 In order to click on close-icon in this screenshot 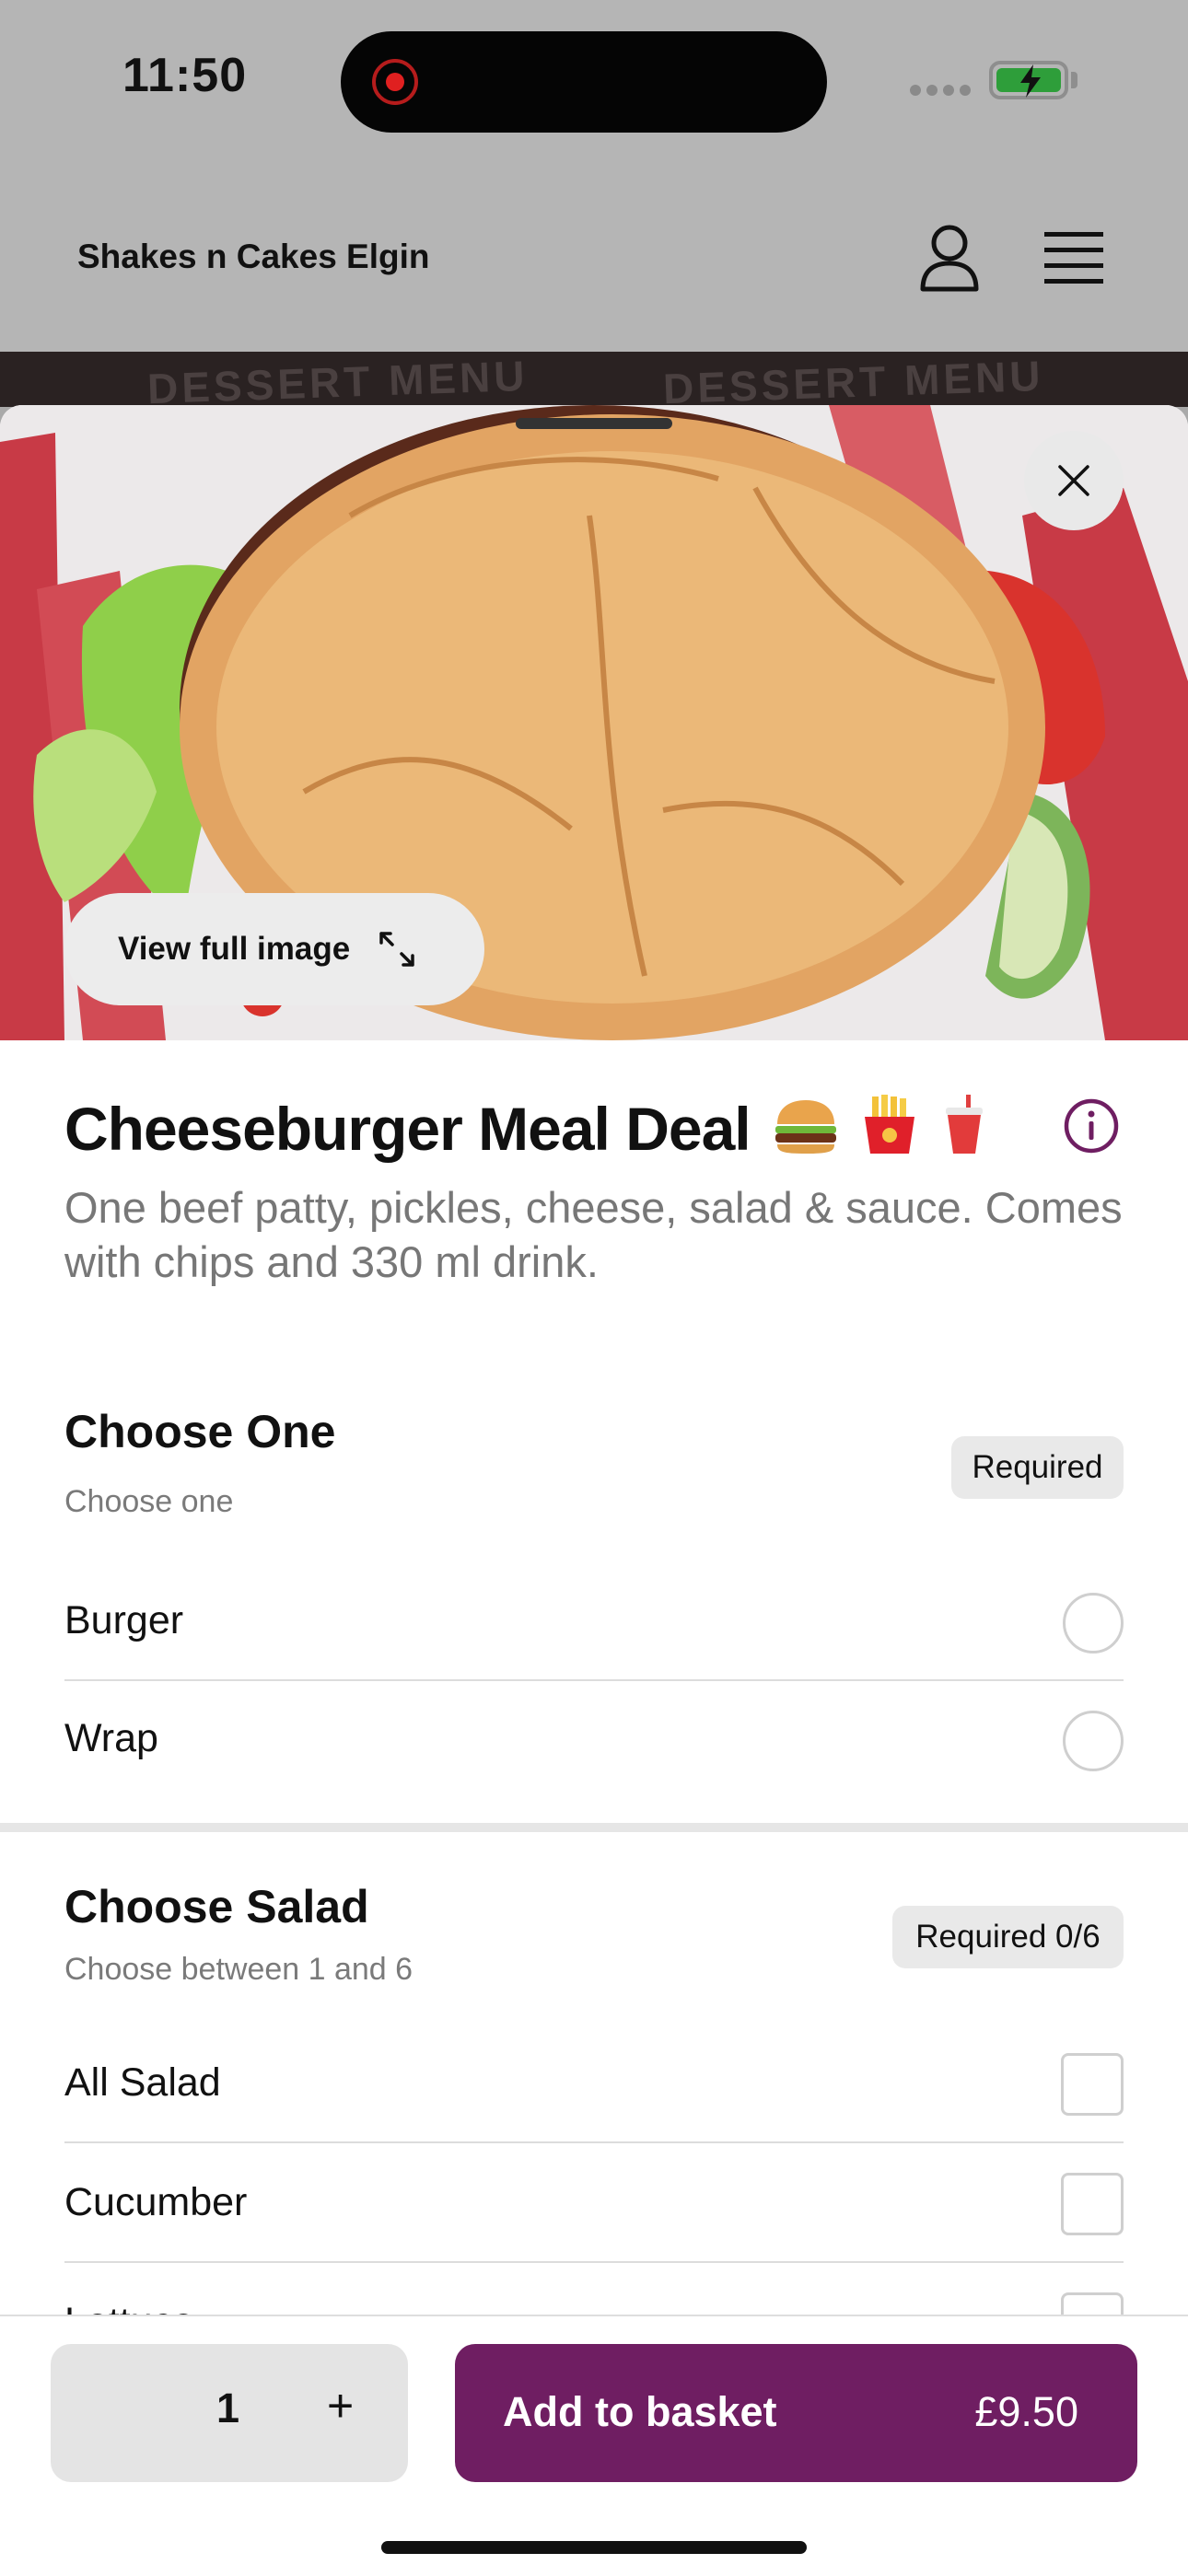, I will do `click(1073, 480)`.